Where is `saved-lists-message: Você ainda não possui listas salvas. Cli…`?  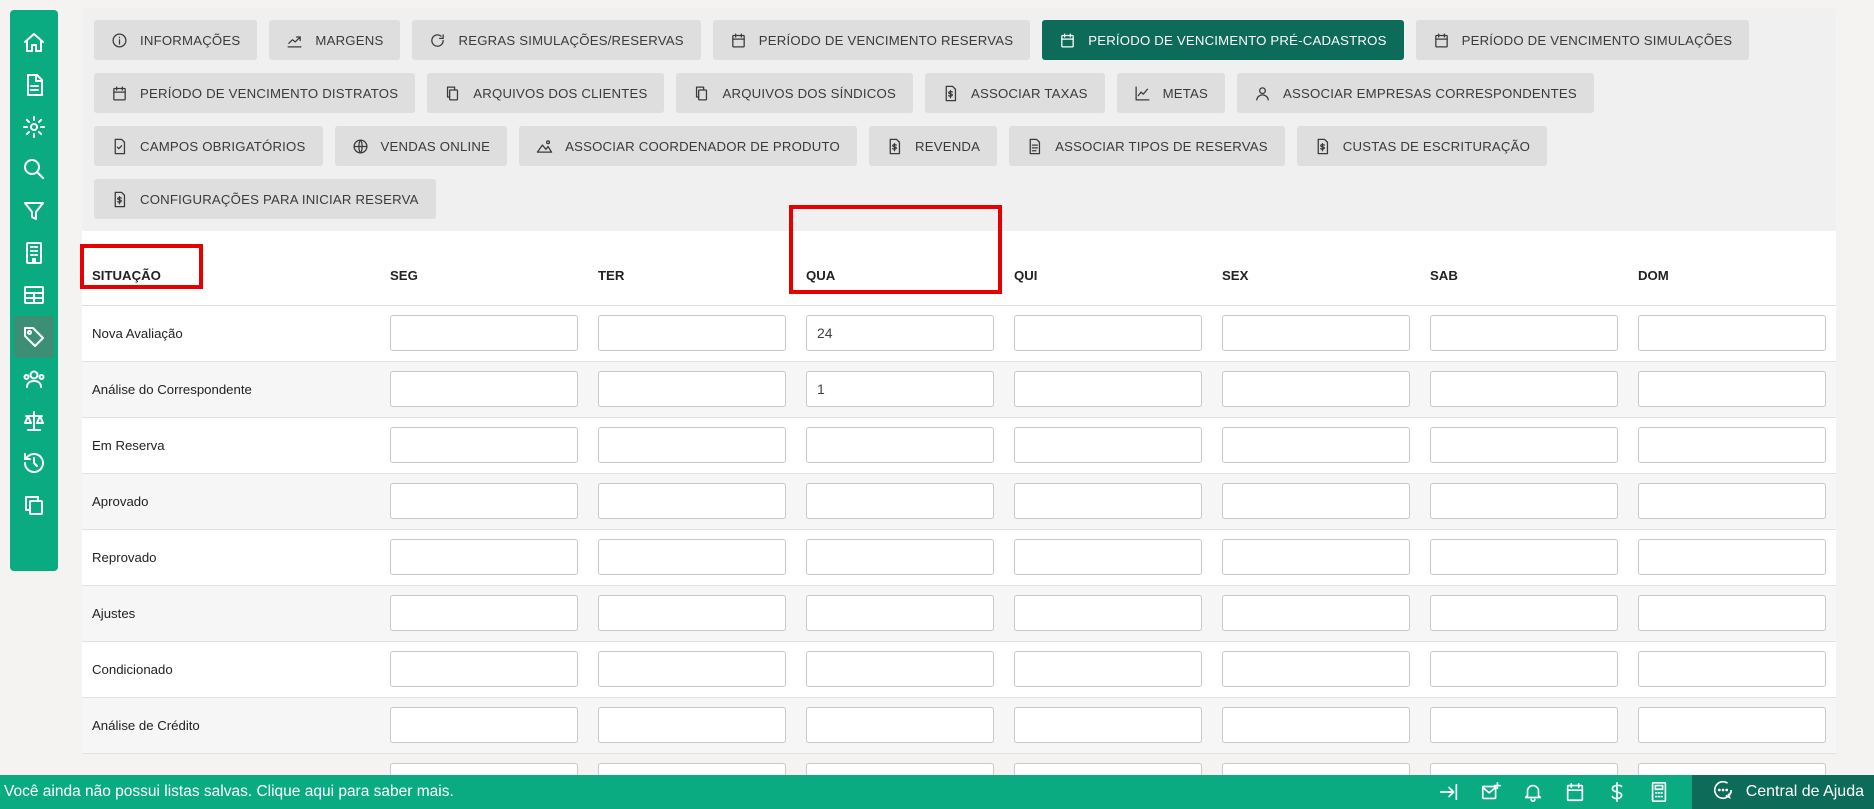
saved-lists-message: Você ainda não possui listas salvas. Cli… is located at coordinates (714, 792).